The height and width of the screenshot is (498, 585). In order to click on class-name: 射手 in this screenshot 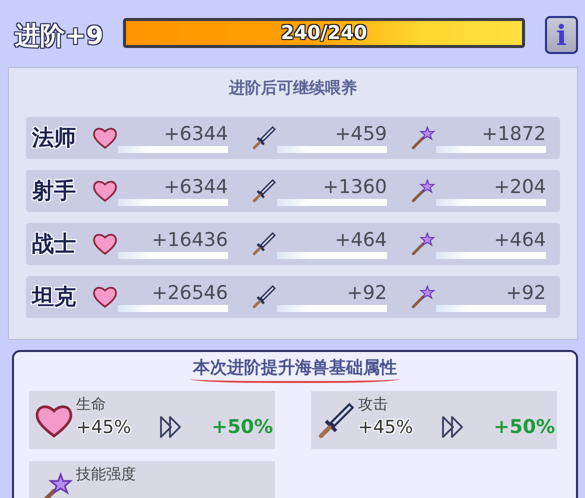, I will do `click(54, 192)`.